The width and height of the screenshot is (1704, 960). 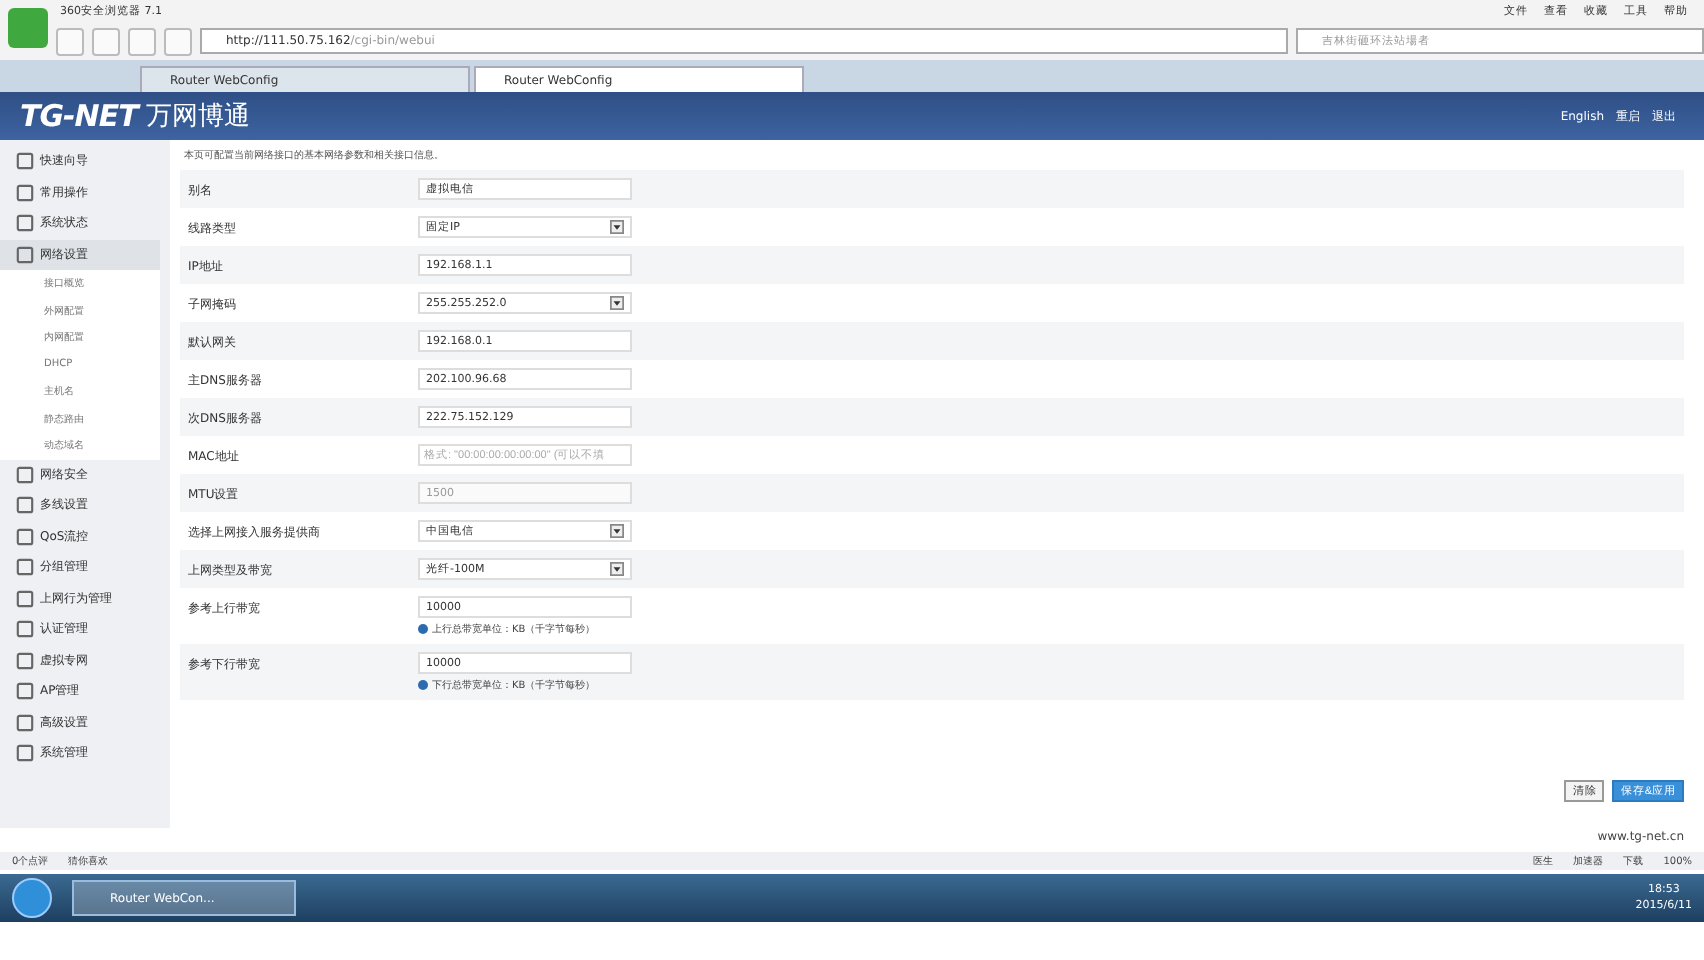 I want to click on browser-logo, so click(x=28, y=27).